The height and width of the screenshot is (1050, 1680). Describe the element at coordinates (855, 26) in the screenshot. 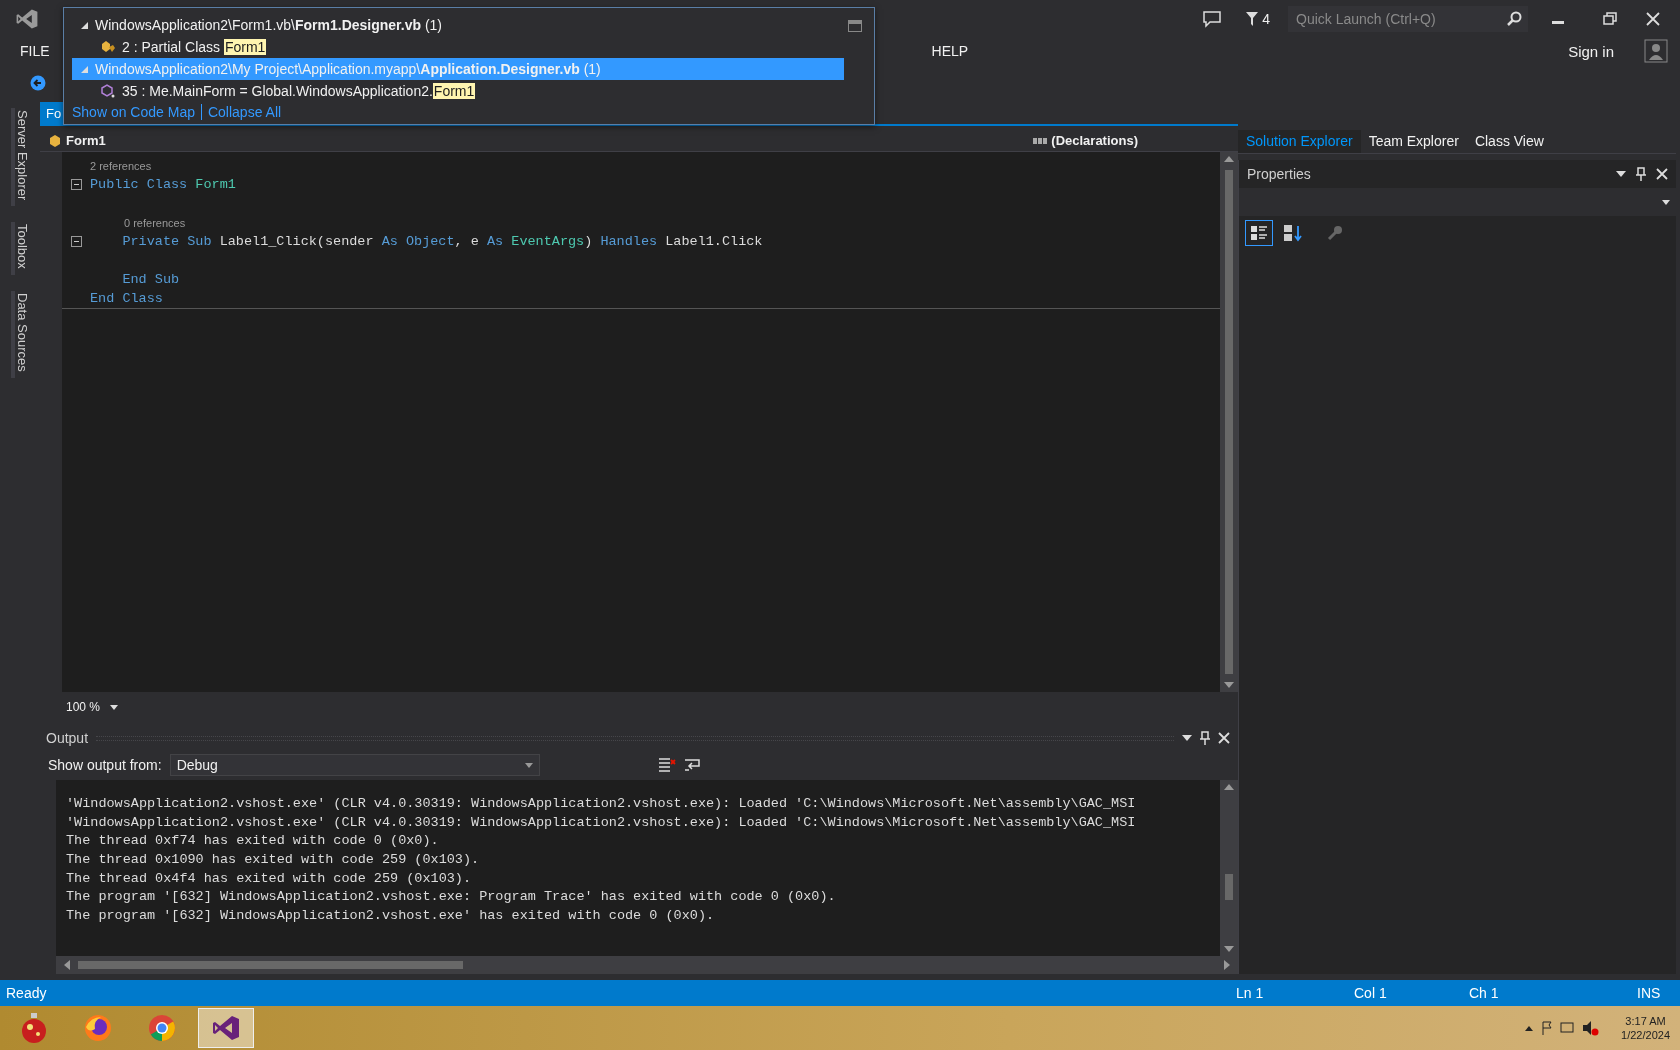

I see `expand-icon` at that location.